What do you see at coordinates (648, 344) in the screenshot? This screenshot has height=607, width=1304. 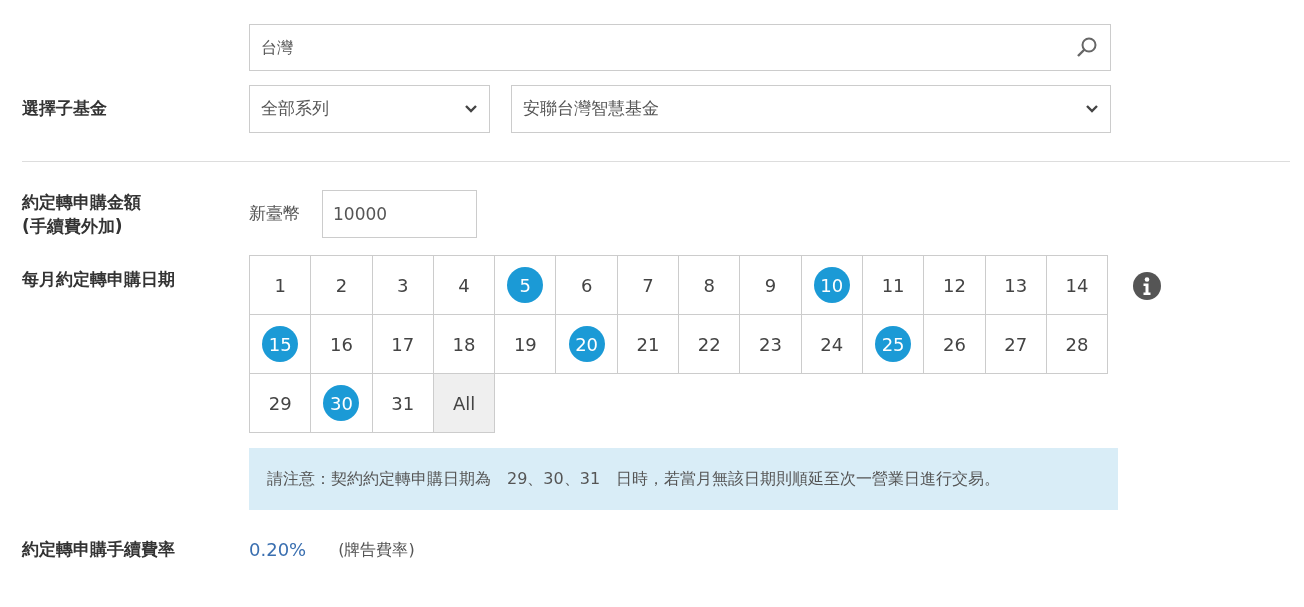 I see `day-cell: 21` at bounding box center [648, 344].